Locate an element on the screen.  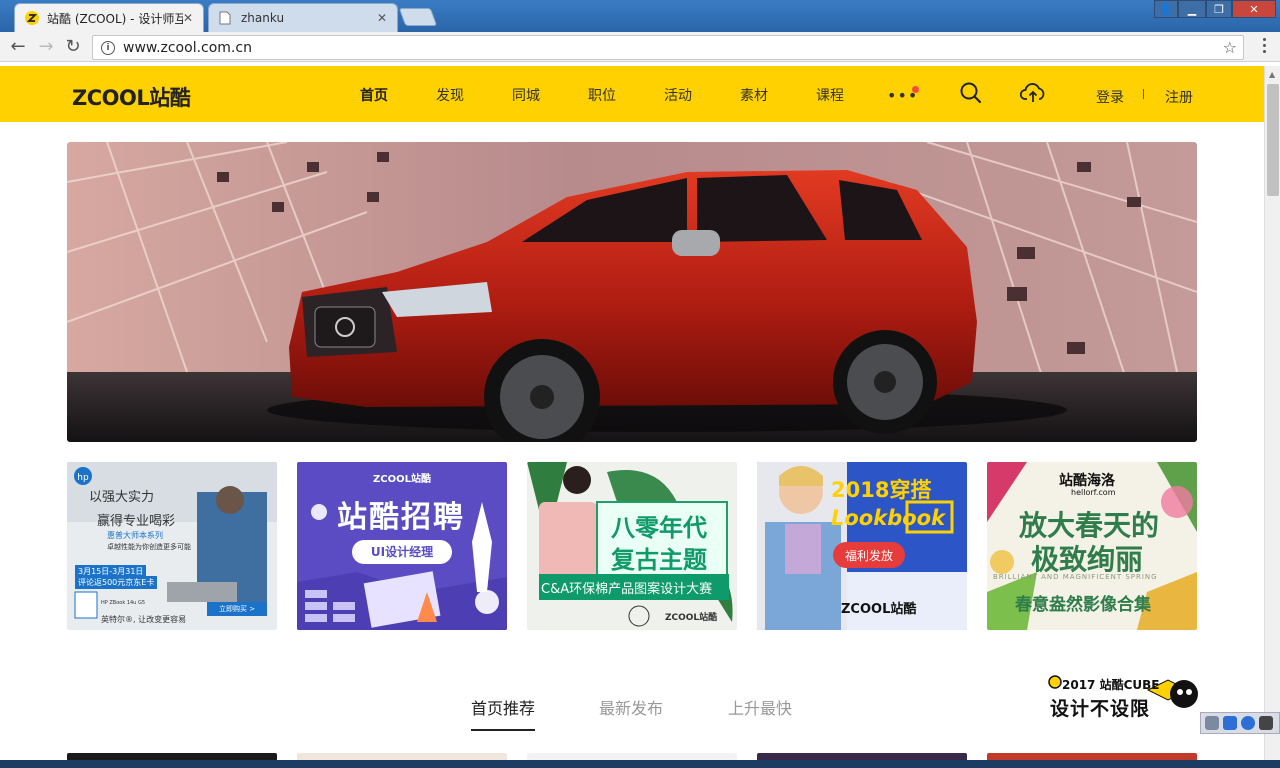
promo-text: 福利发放 is located at coordinates (868, 556).